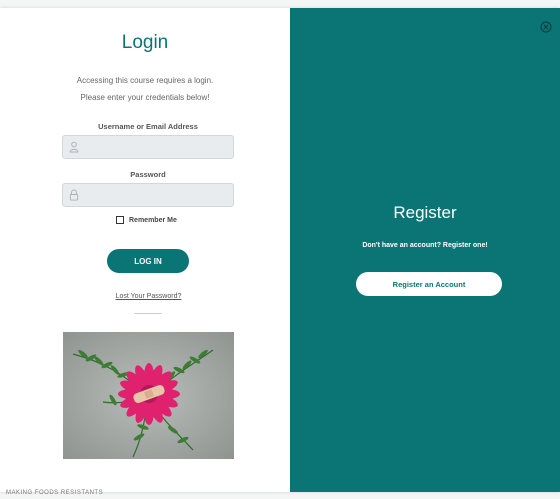 This screenshot has height=499, width=560. I want to click on login-description-line-2: Please enter your credentials below!, so click(145, 97).